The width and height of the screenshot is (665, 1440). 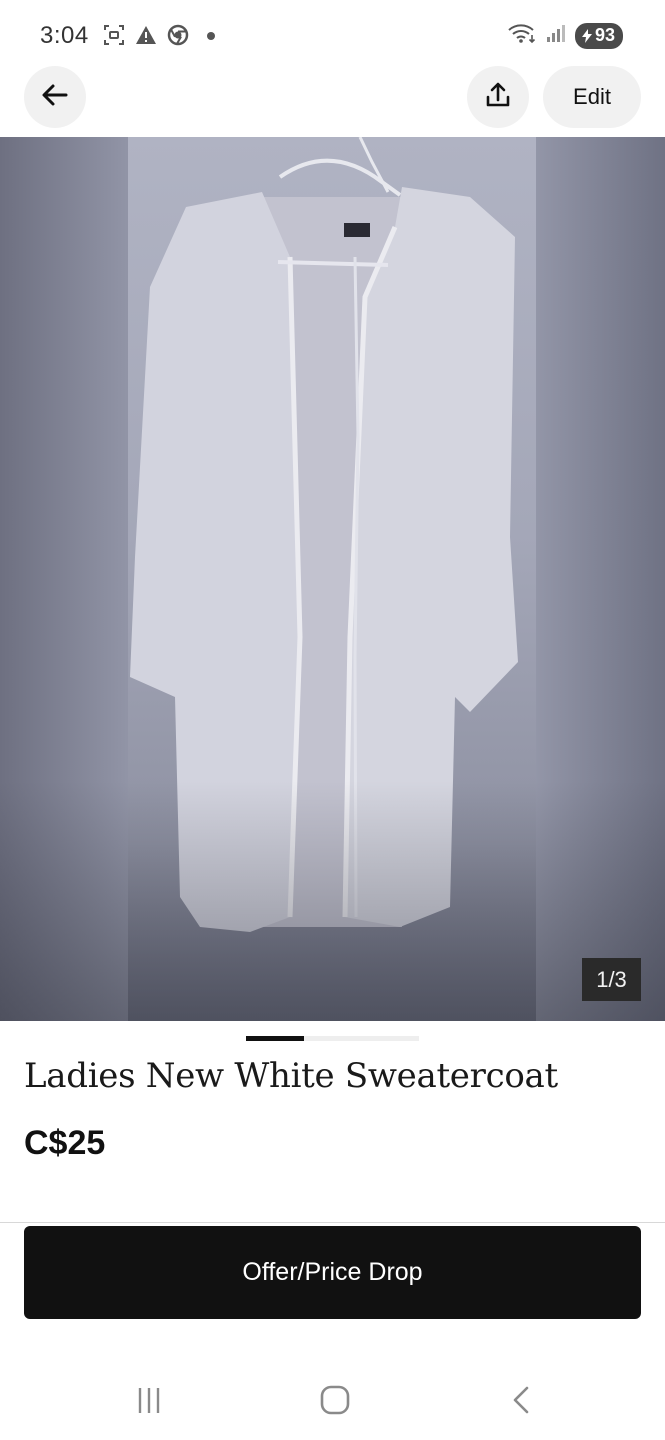 What do you see at coordinates (332, 1038) in the screenshot?
I see `carousel-indicator` at bounding box center [332, 1038].